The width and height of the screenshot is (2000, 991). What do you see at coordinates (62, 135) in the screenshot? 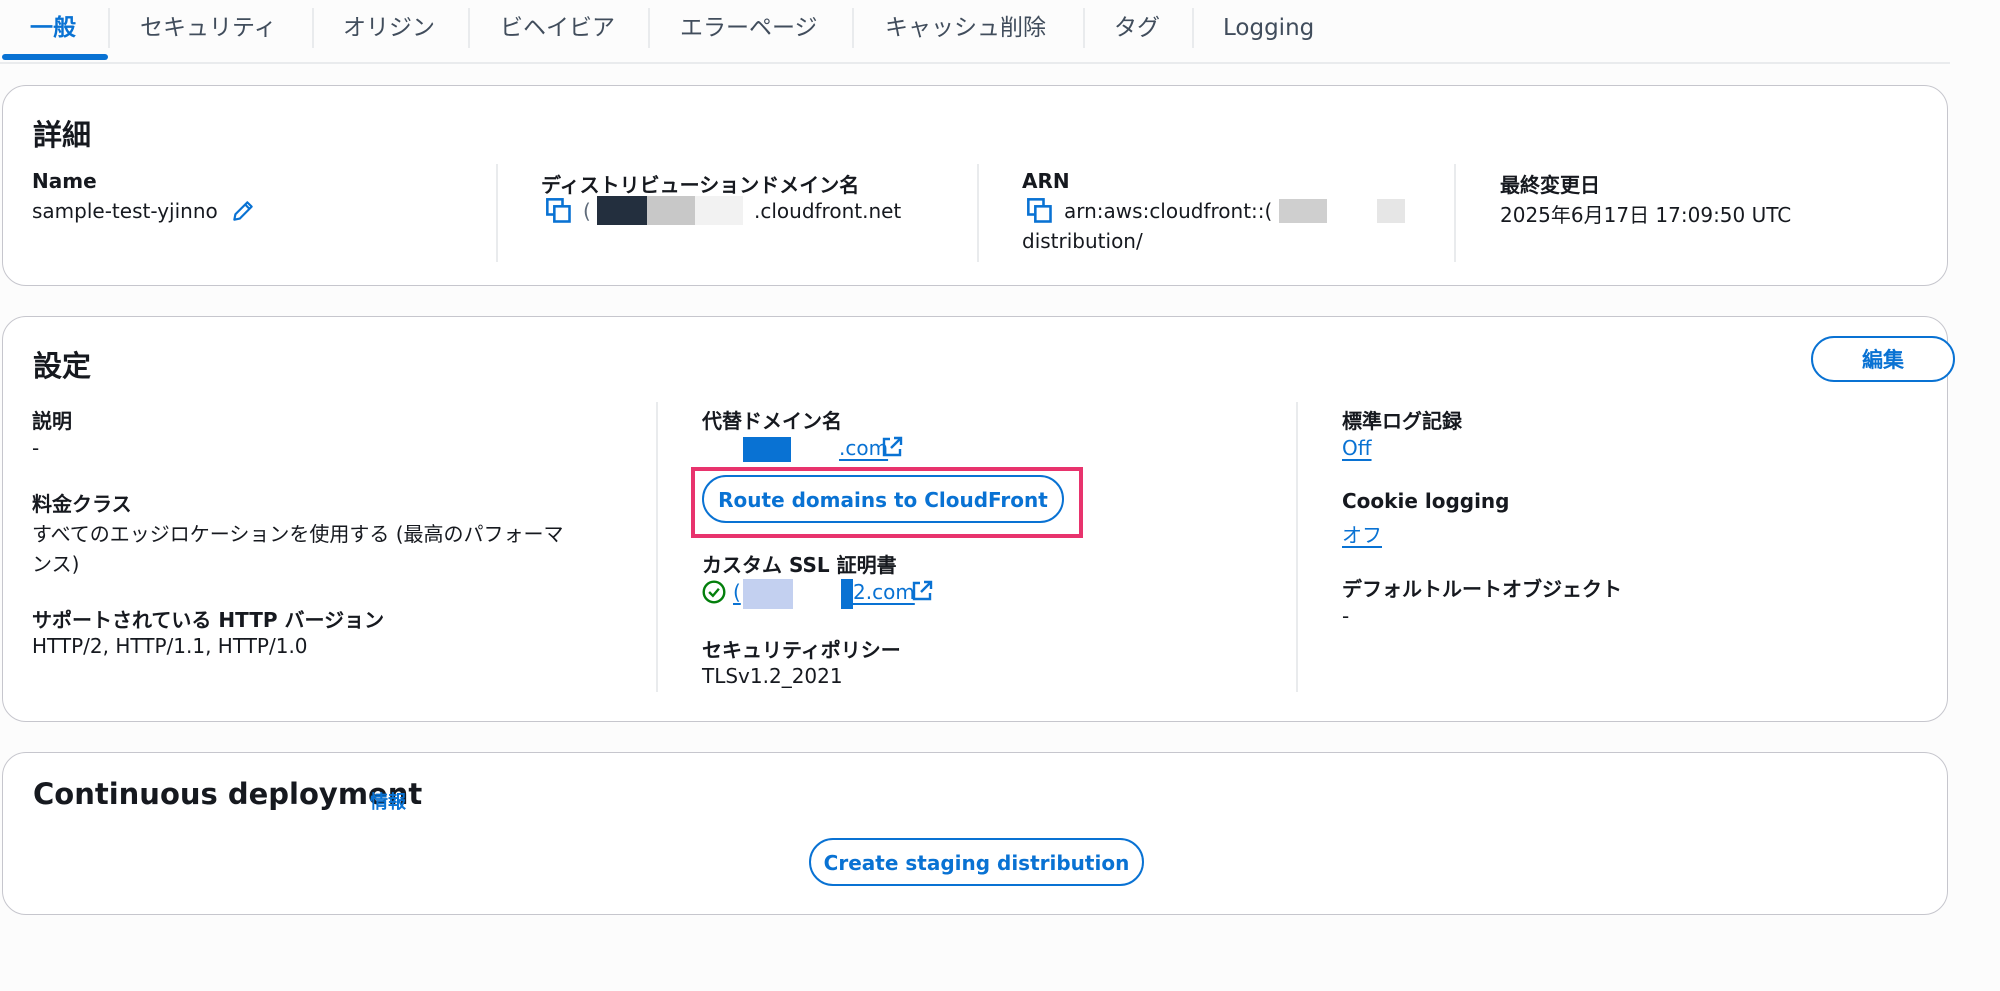
I see `details-title: 詳細` at bounding box center [62, 135].